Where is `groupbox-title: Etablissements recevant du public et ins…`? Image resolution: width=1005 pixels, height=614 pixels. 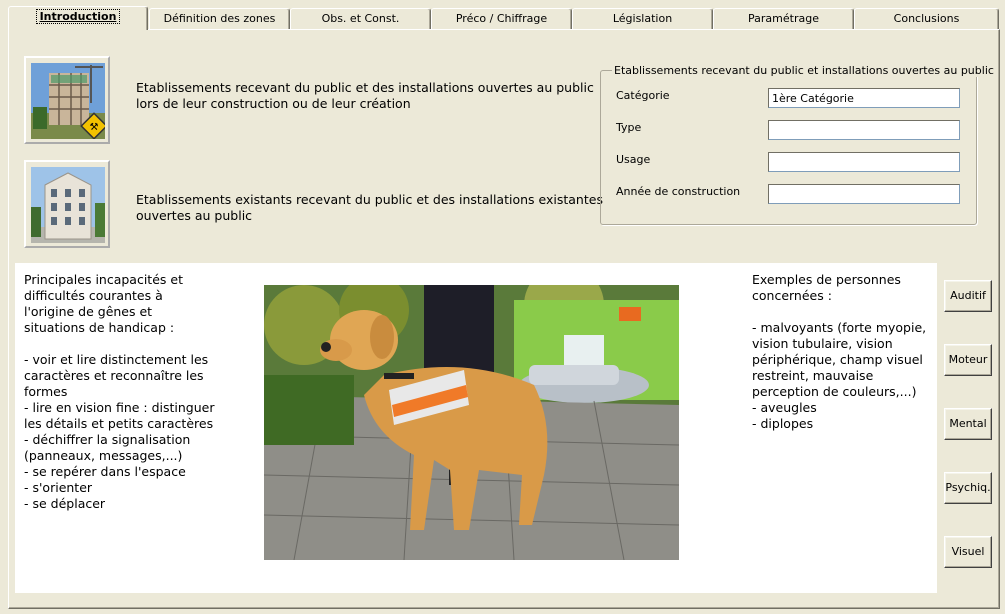
groupbox-title: Etablissements recevant du public et ins… is located at coordinates (804, 70).